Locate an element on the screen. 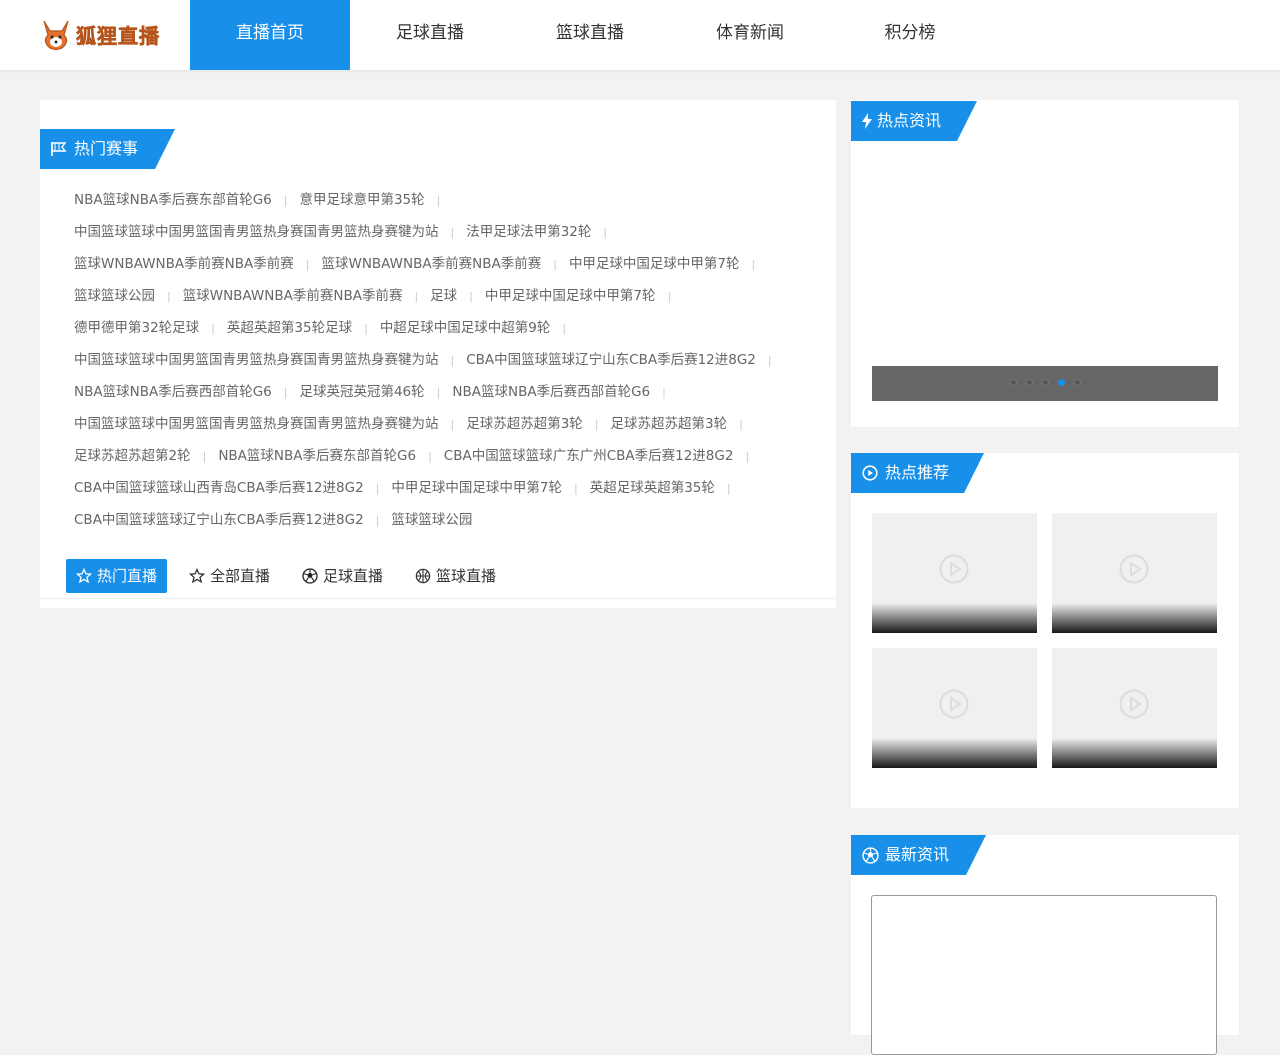 The image size is (1280, 1055). news-carousel is located at coordinates (1045, 383).